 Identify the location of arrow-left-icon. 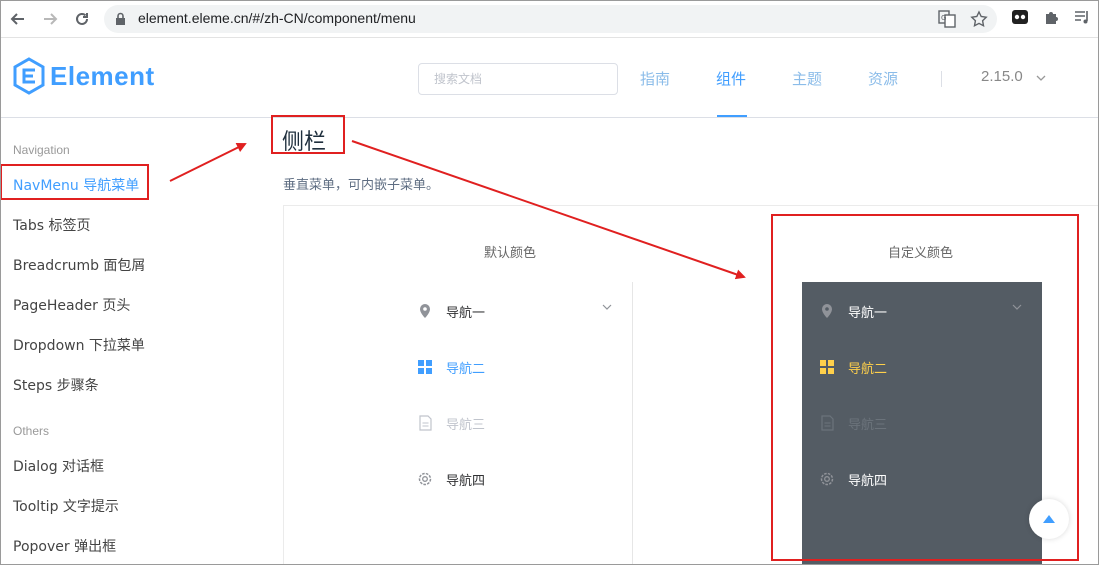
(17, 19).